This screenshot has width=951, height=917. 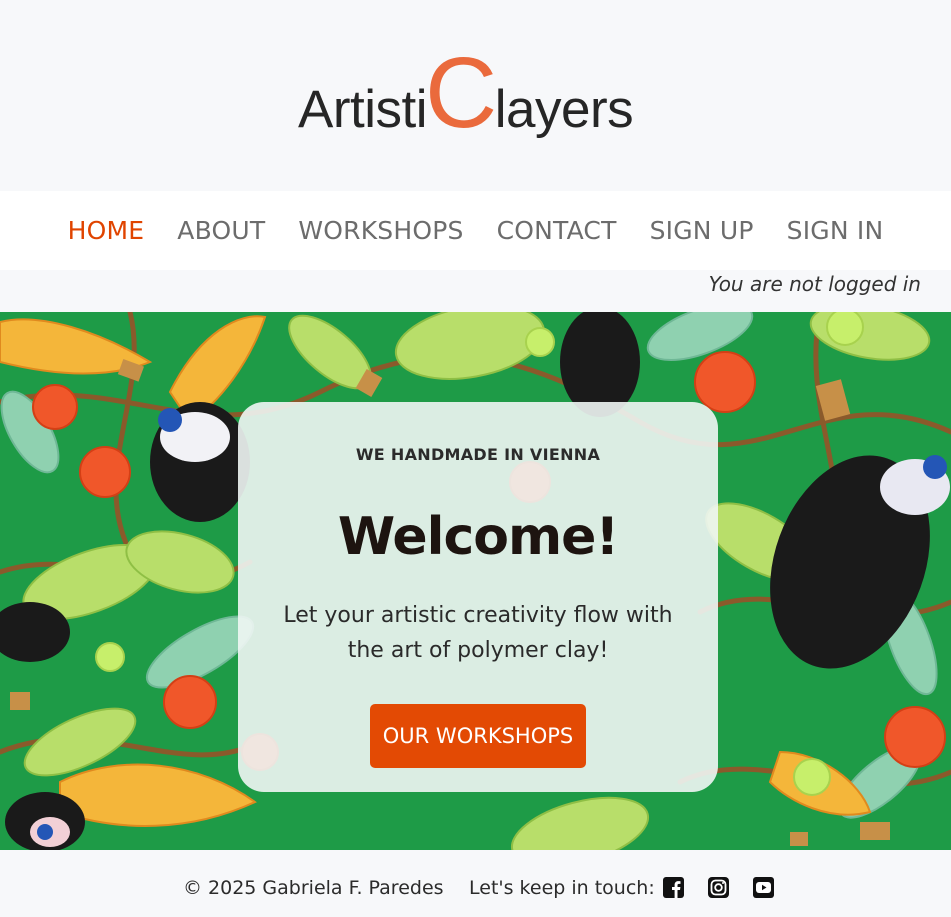 I want to click on logo-text-c: C, so click(x=461, y=93).